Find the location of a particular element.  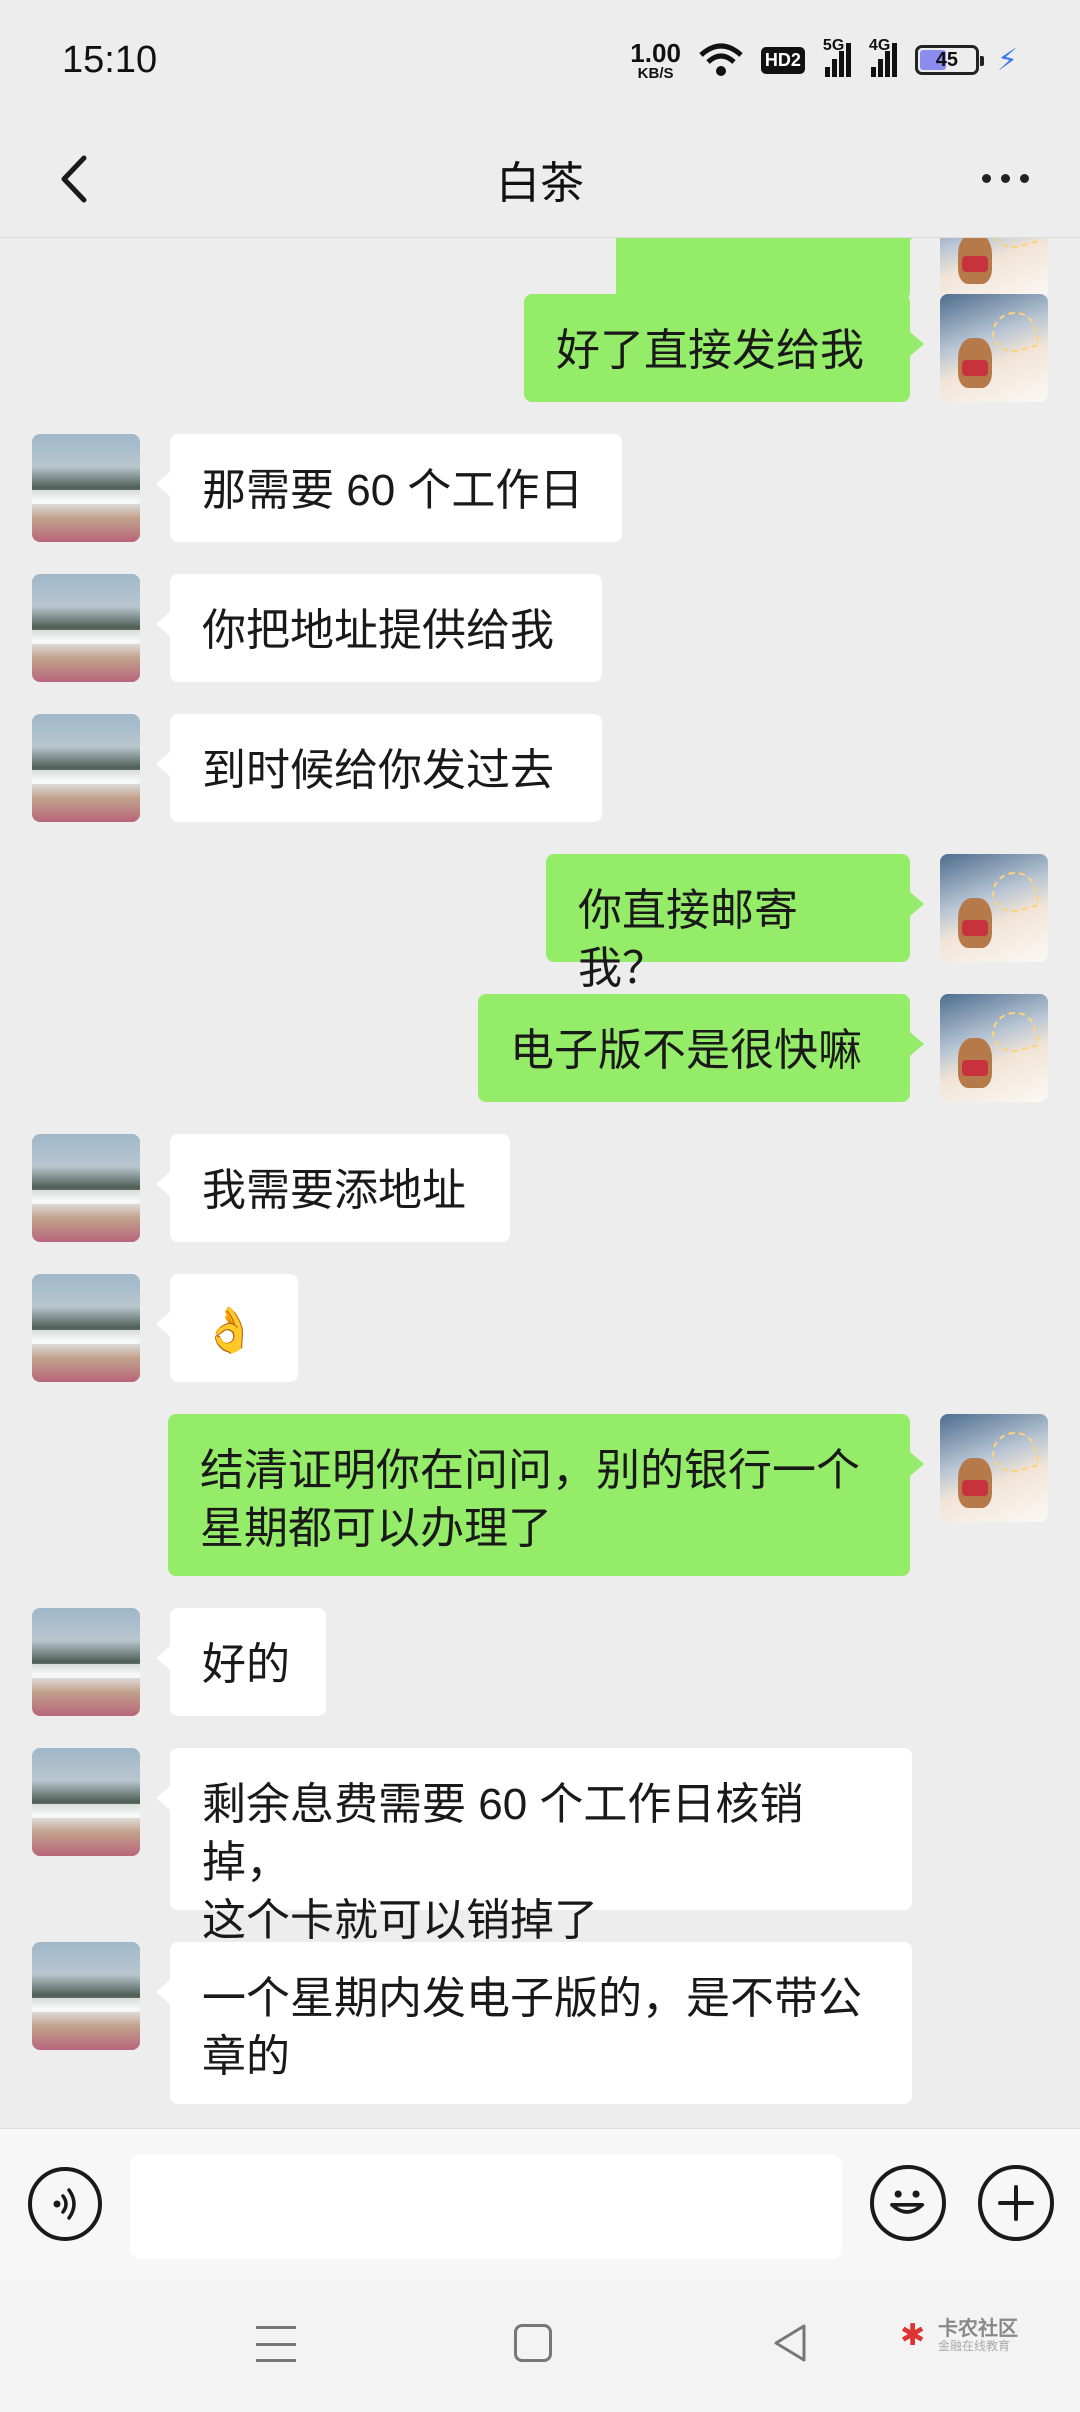

message-bubble-received: 到时候给你发过去 is located at coordinates (379, 768).